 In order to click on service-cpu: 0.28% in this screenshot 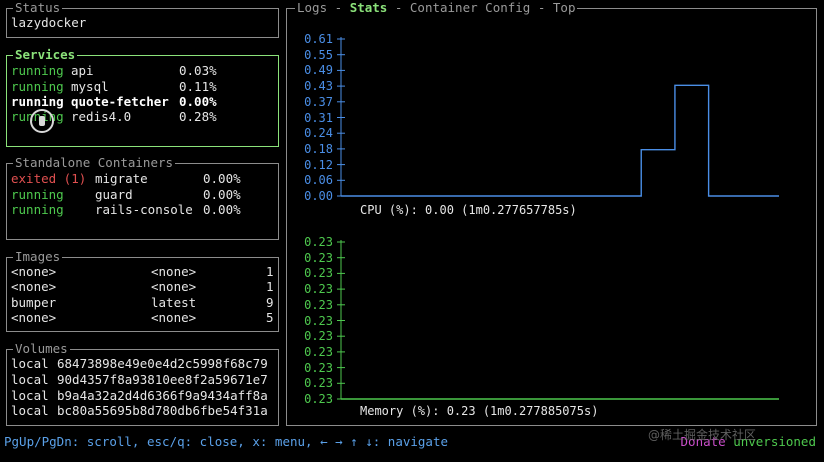, I will do `click(198, 116)`.